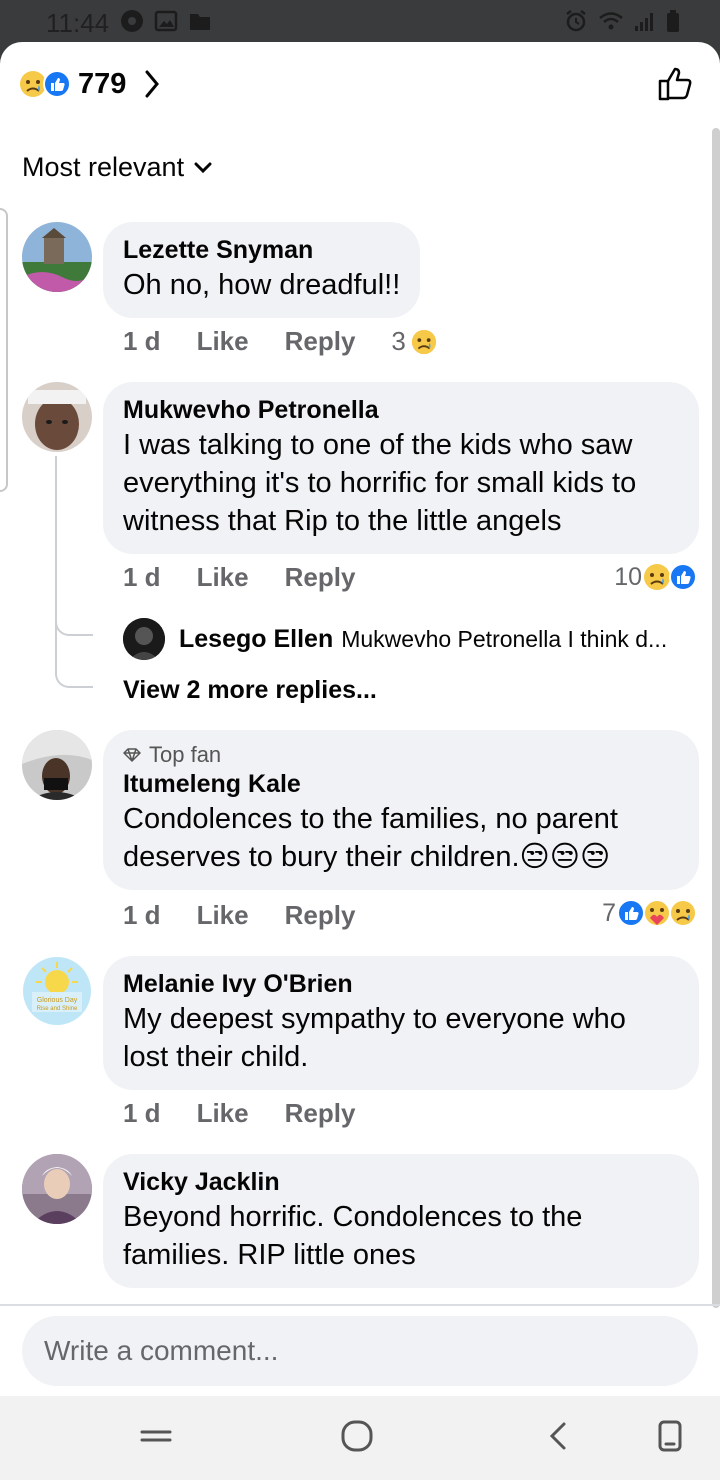 This screenshot has height=1480, width=720. I want to click on thumbs-up-outline-icon, so click(676, 83).